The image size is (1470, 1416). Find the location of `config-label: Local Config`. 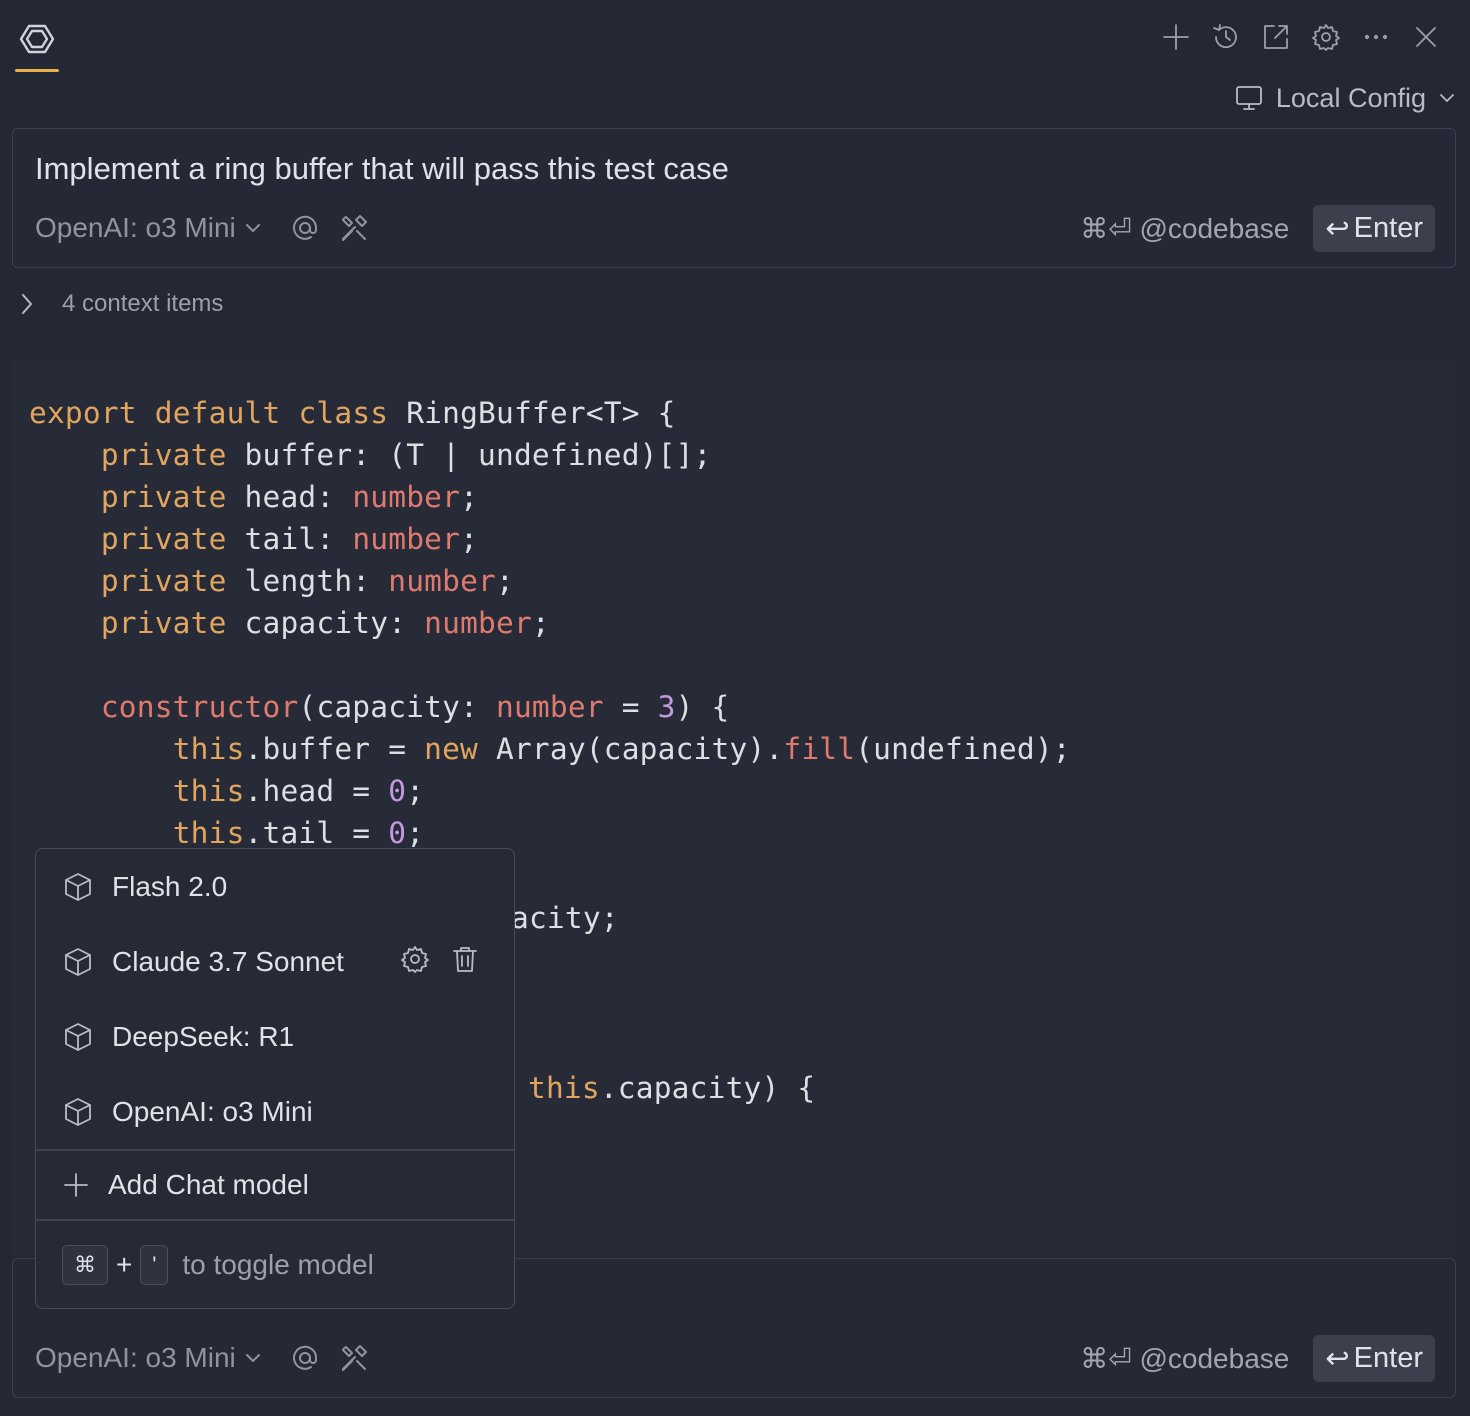

config-label: Local Config is located at coordinates (1350, 97).